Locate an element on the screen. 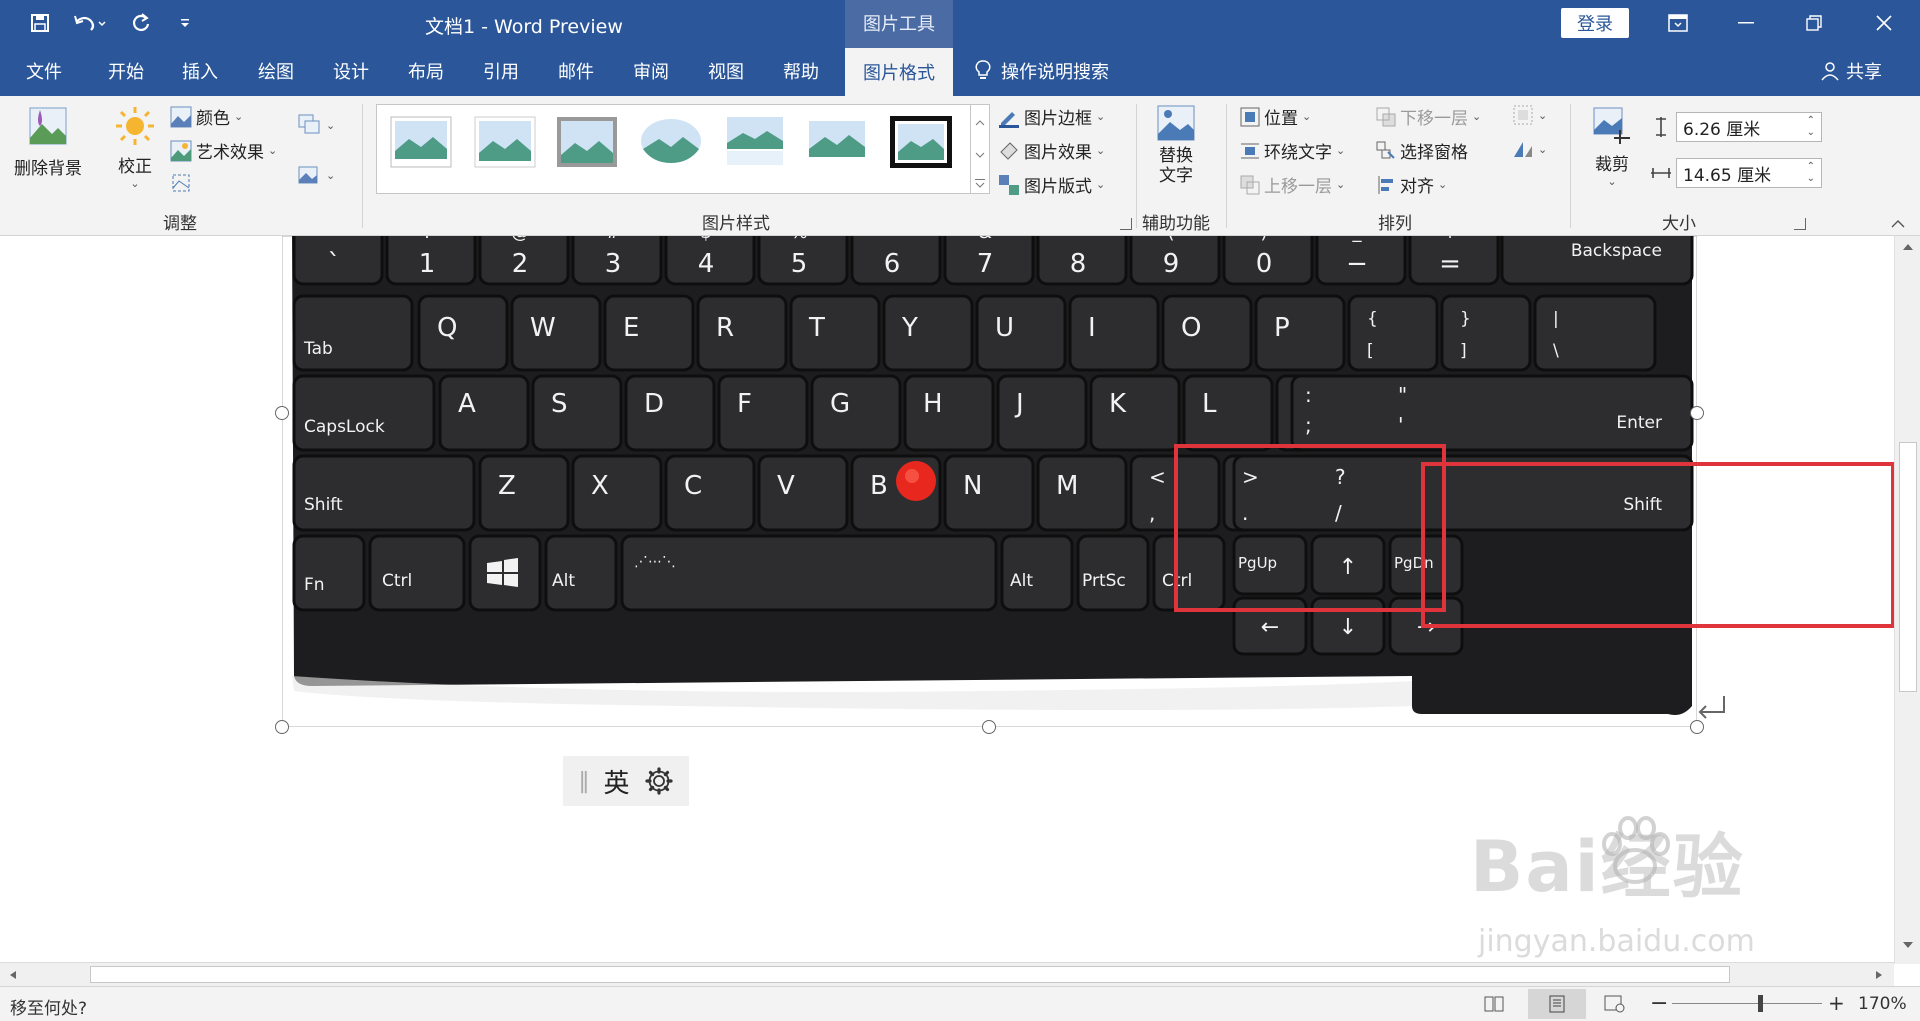  send-backward-label: 下移一层 is located at coordinates (1434, 119).